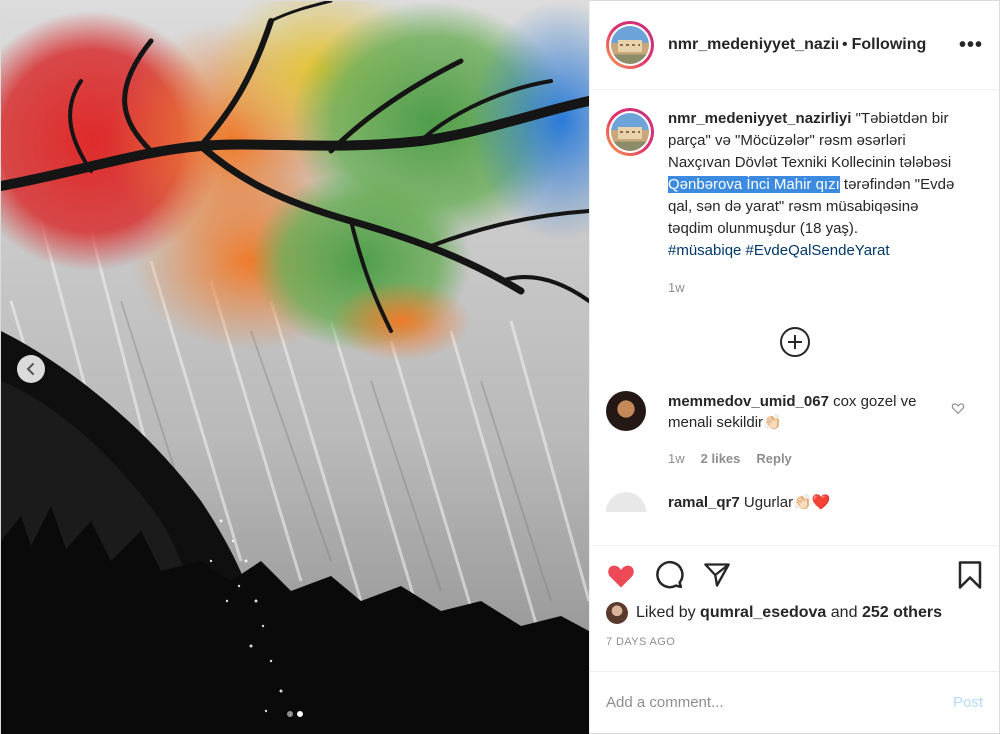 The height and width of the screenshot is (734, 1000). What do you see at coordinates (630, 132) in the screenshot?
I see `caption-author-avatar` at bounding box center [630, 132].